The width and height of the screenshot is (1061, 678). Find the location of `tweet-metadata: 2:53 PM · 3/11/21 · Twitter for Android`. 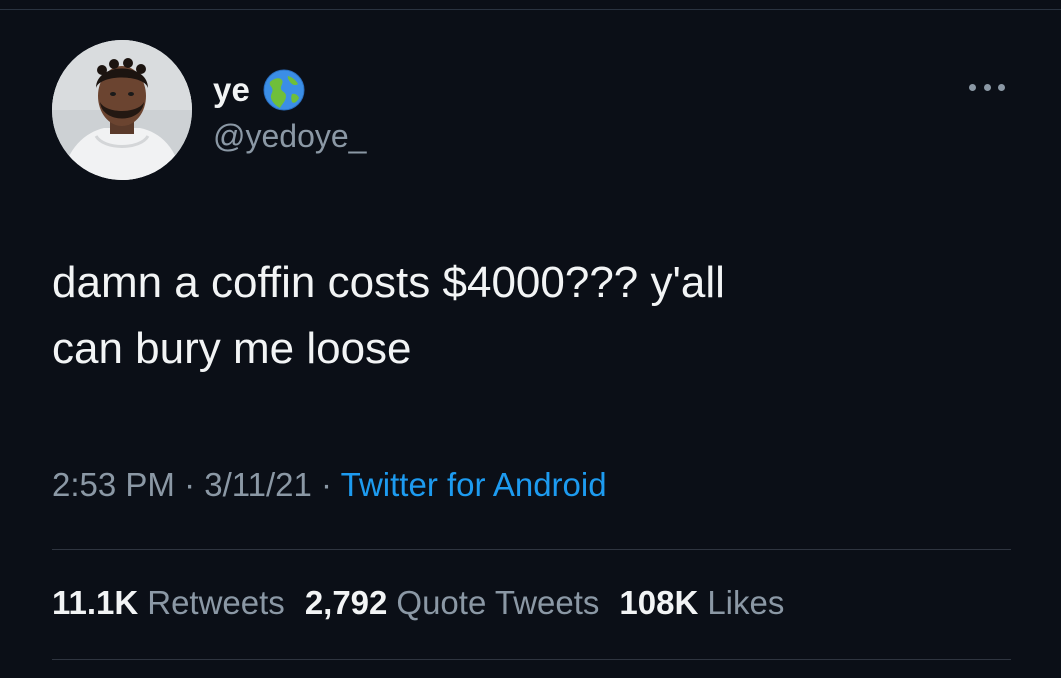

tweet-metadata: 2:53 PM · 3/11/21 · Twitter for Android is located at coordinates (329, 485).